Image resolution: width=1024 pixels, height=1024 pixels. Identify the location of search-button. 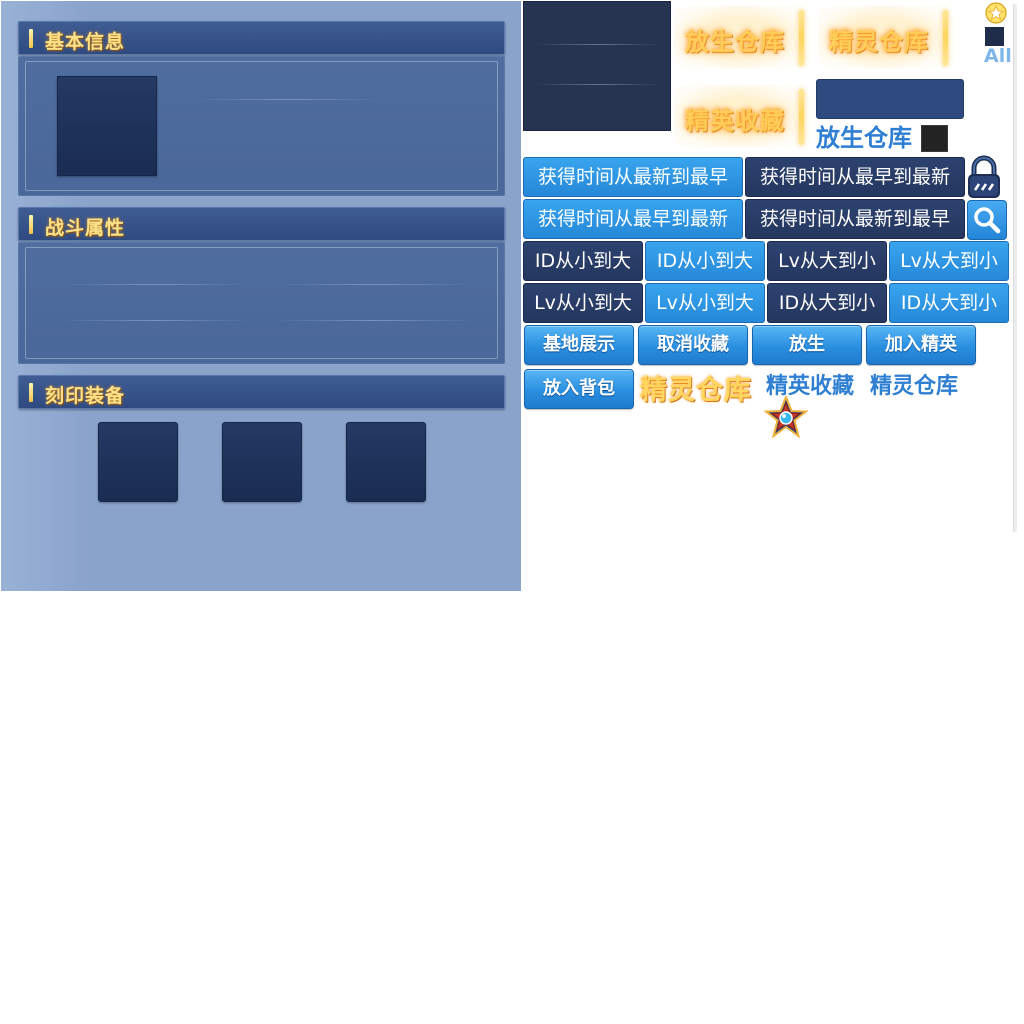
(987, 220).